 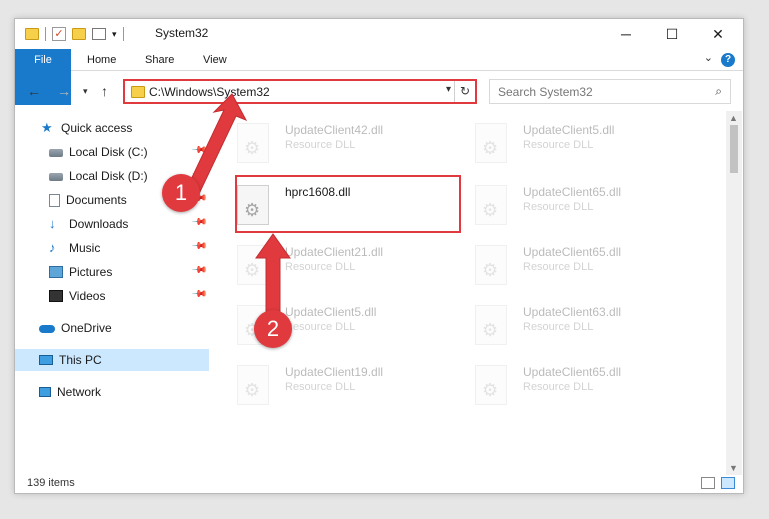 I want to click on address-path: C:\Windows\System32, so click(x=209, y=92).